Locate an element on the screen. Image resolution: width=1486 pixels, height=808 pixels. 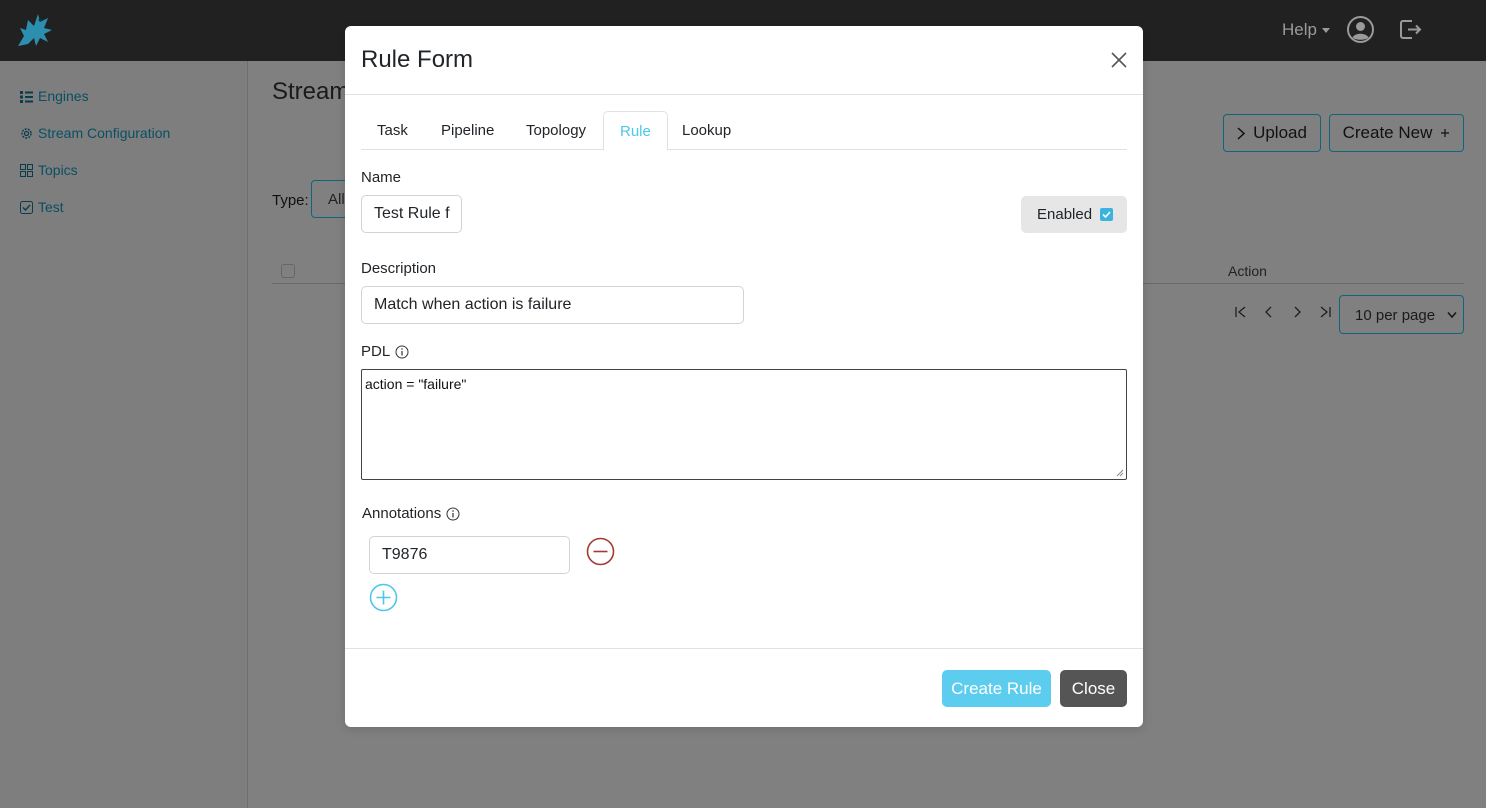
enabled-checkbox is located at coordinates (1107, 214).